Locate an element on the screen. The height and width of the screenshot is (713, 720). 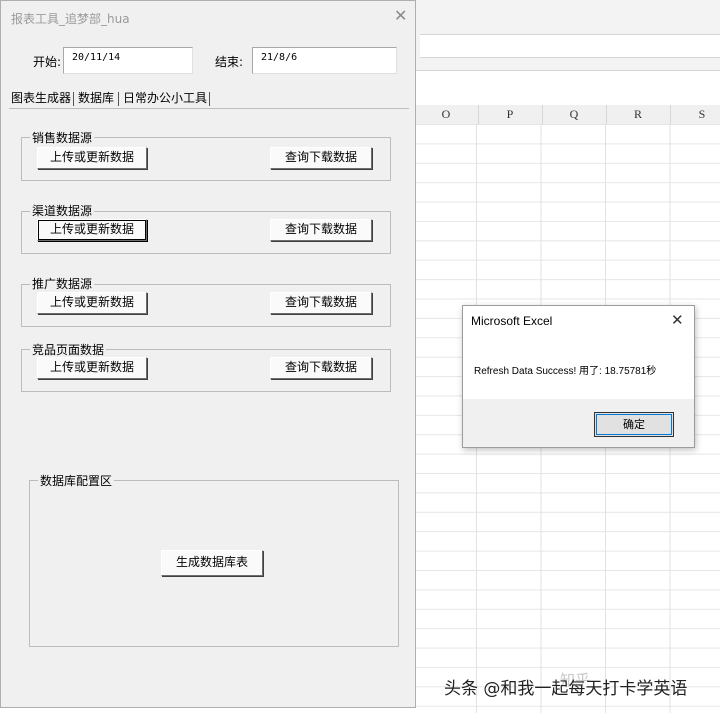
query-competitor-button: 查询下载数据 is located at coordinates (321, 368).